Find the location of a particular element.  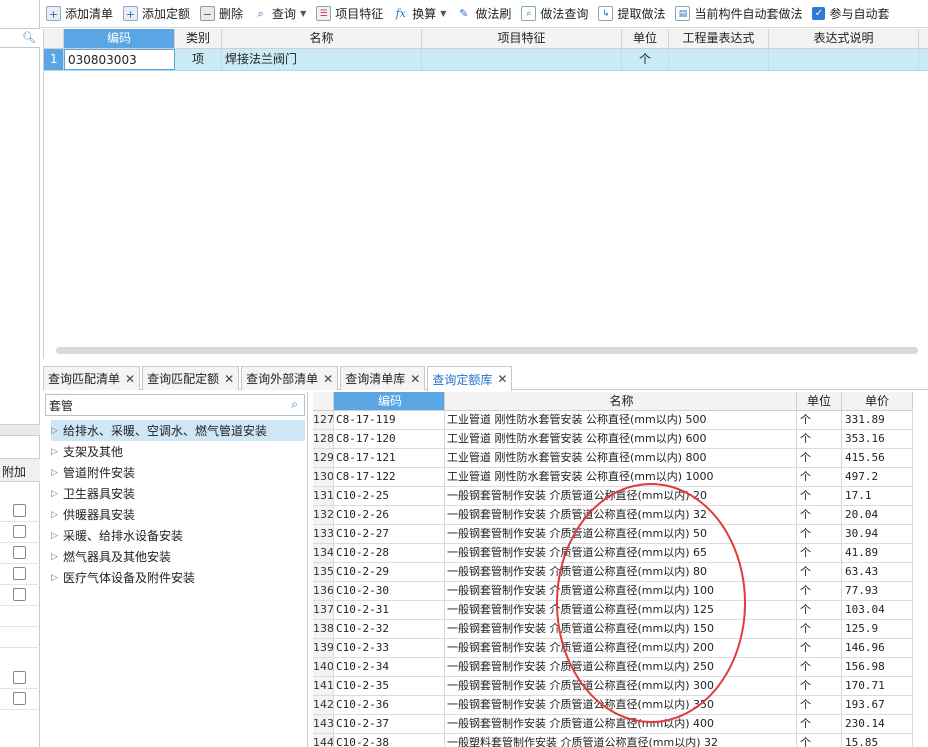

tab-match-list: 查询匹配清单 ✕ is located at coordinates (92, 378).